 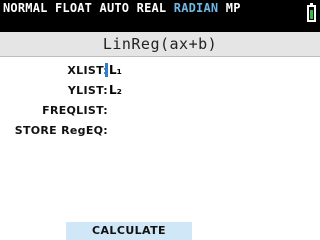 I want to click on xlist-value: L₁, so click(x=115, y=70).